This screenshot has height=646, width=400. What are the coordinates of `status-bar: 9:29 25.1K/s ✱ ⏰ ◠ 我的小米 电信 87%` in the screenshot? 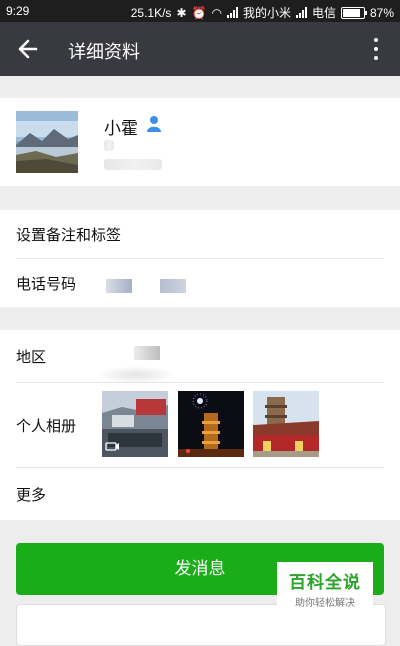 It's located at (200, 11).